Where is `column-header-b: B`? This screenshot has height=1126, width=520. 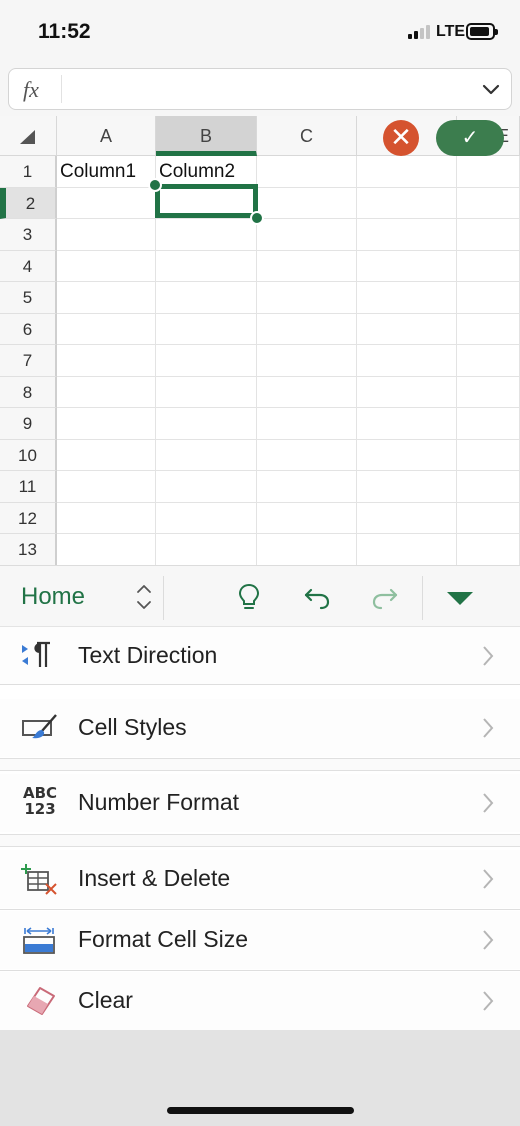
column-header-b: B is located at coordinates (206, 136).